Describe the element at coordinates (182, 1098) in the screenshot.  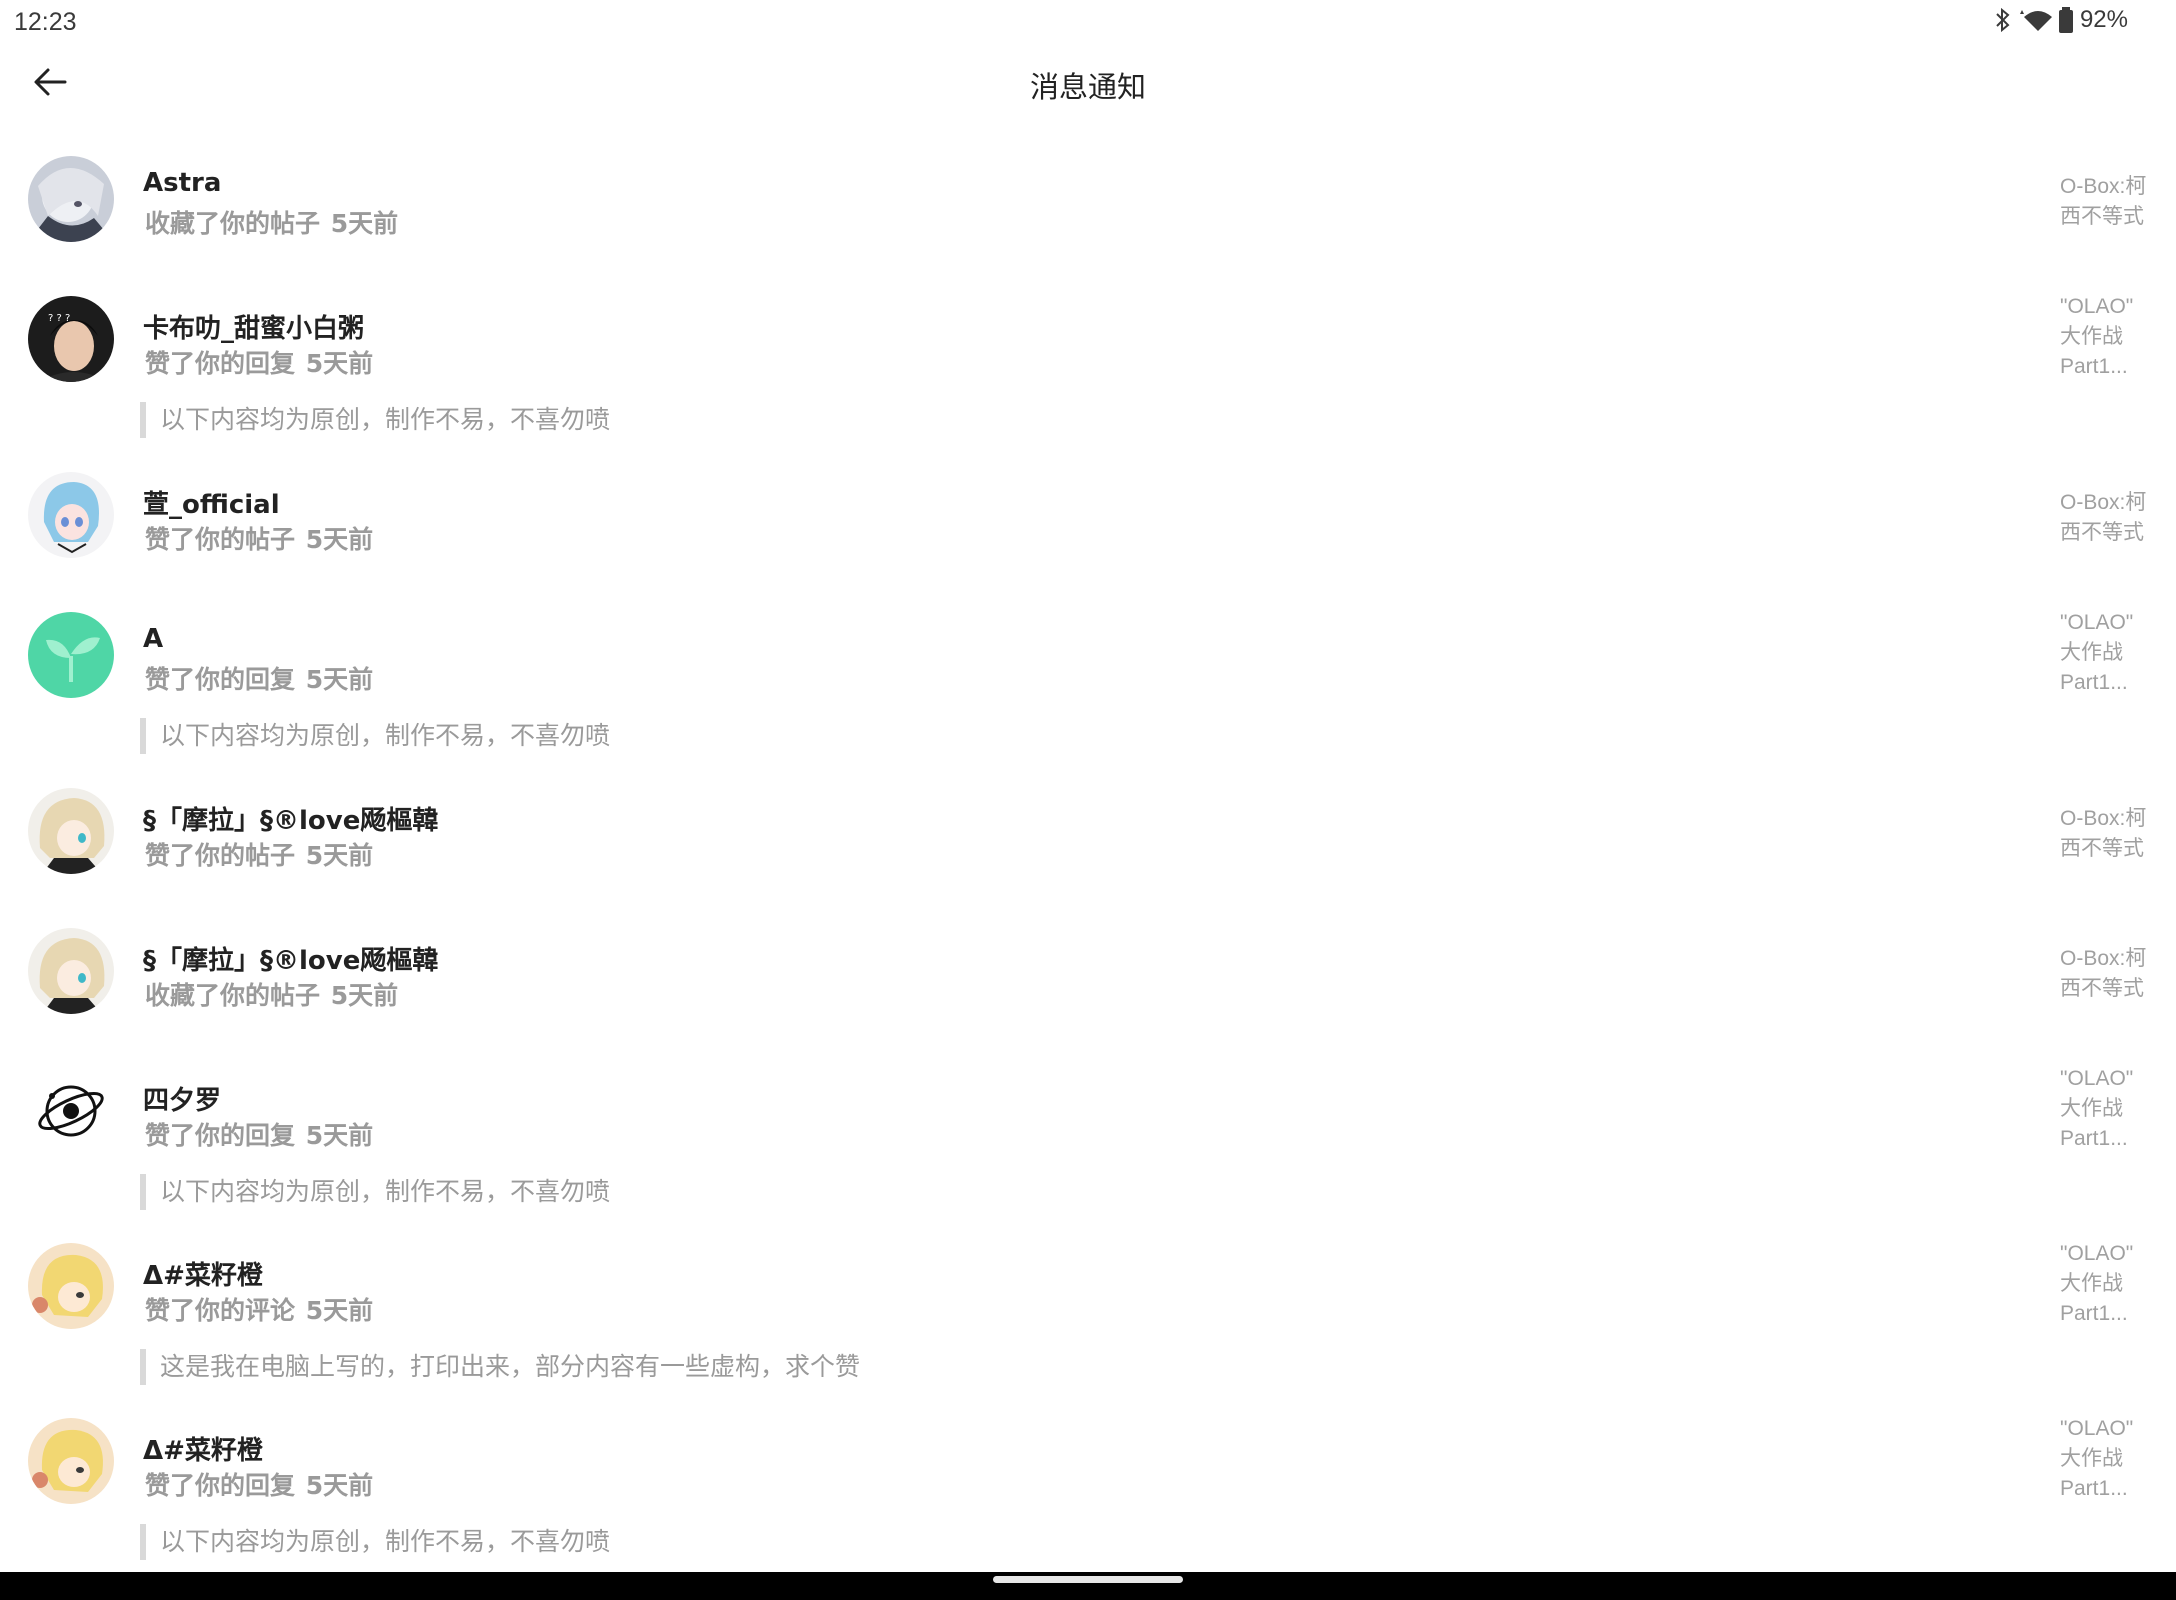
I see `user-name: 四夕罗` at that location.